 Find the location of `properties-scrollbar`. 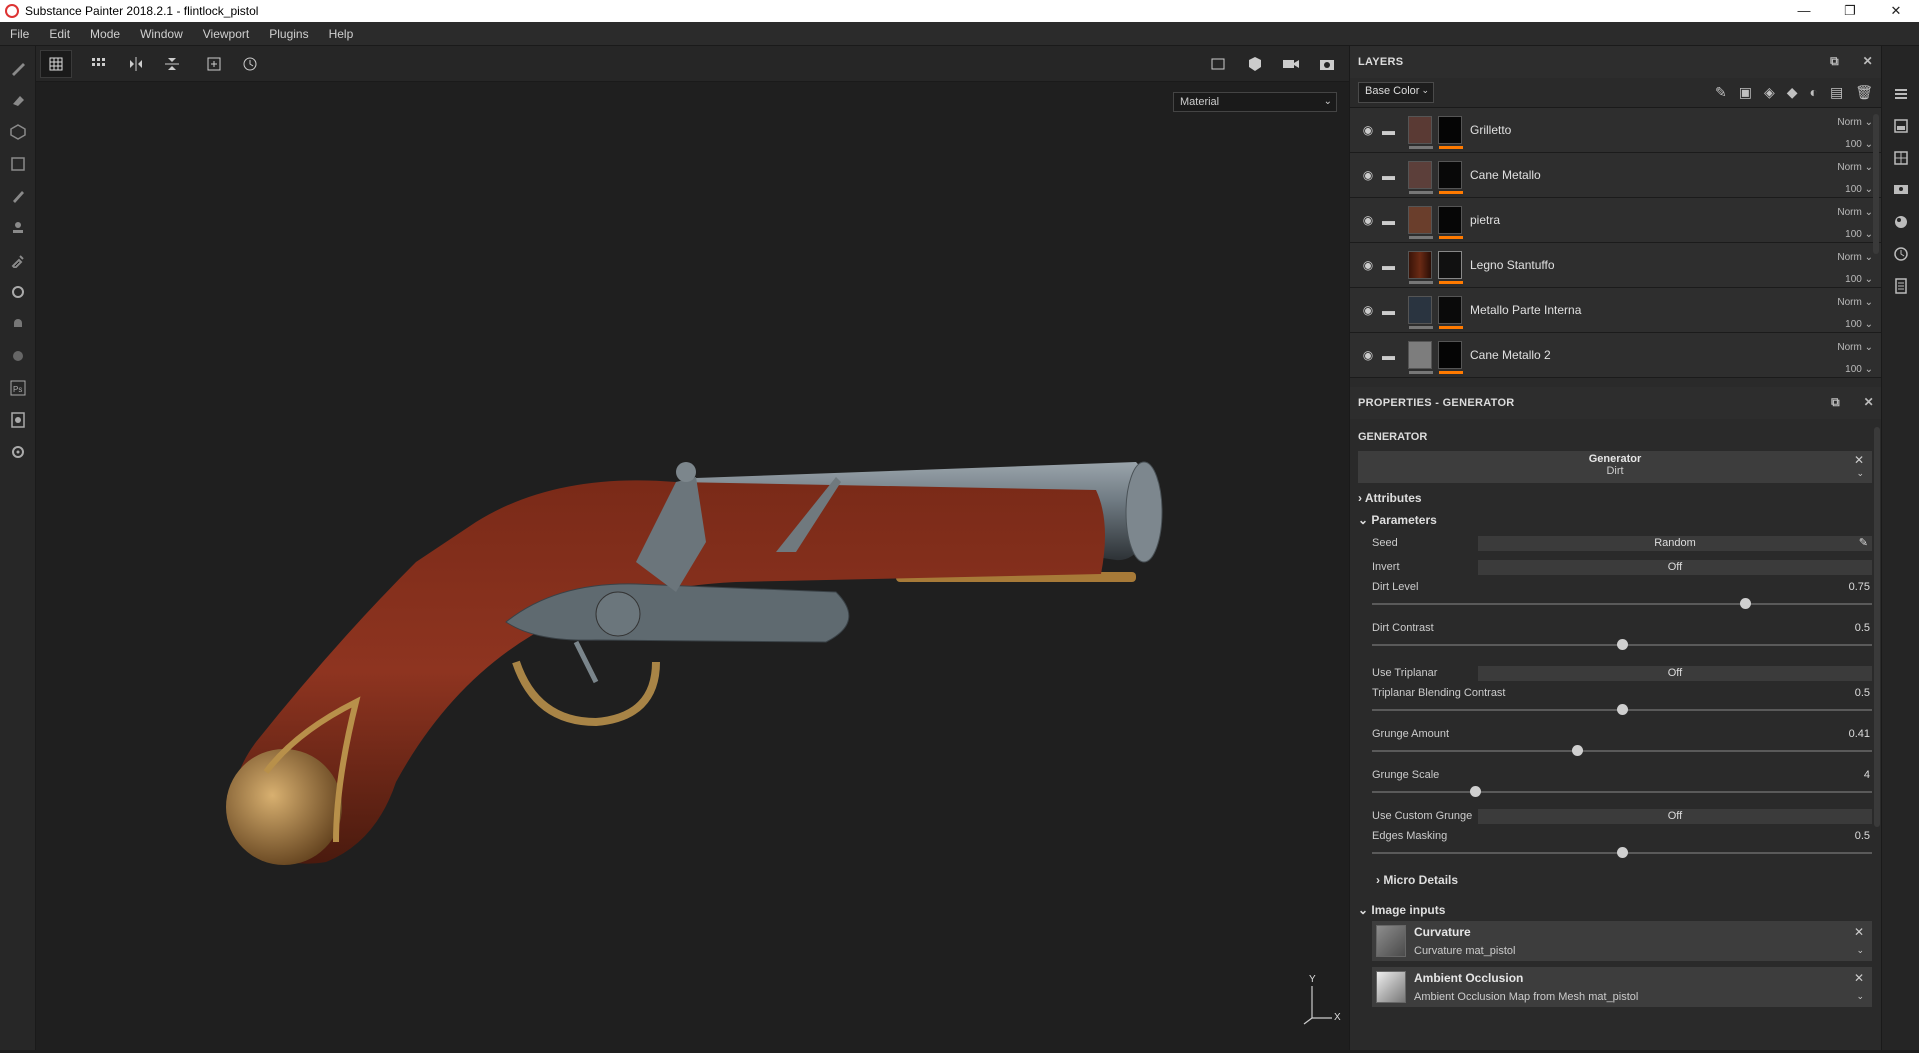

properties-scrollbar is located at coordinates (1877, 627).